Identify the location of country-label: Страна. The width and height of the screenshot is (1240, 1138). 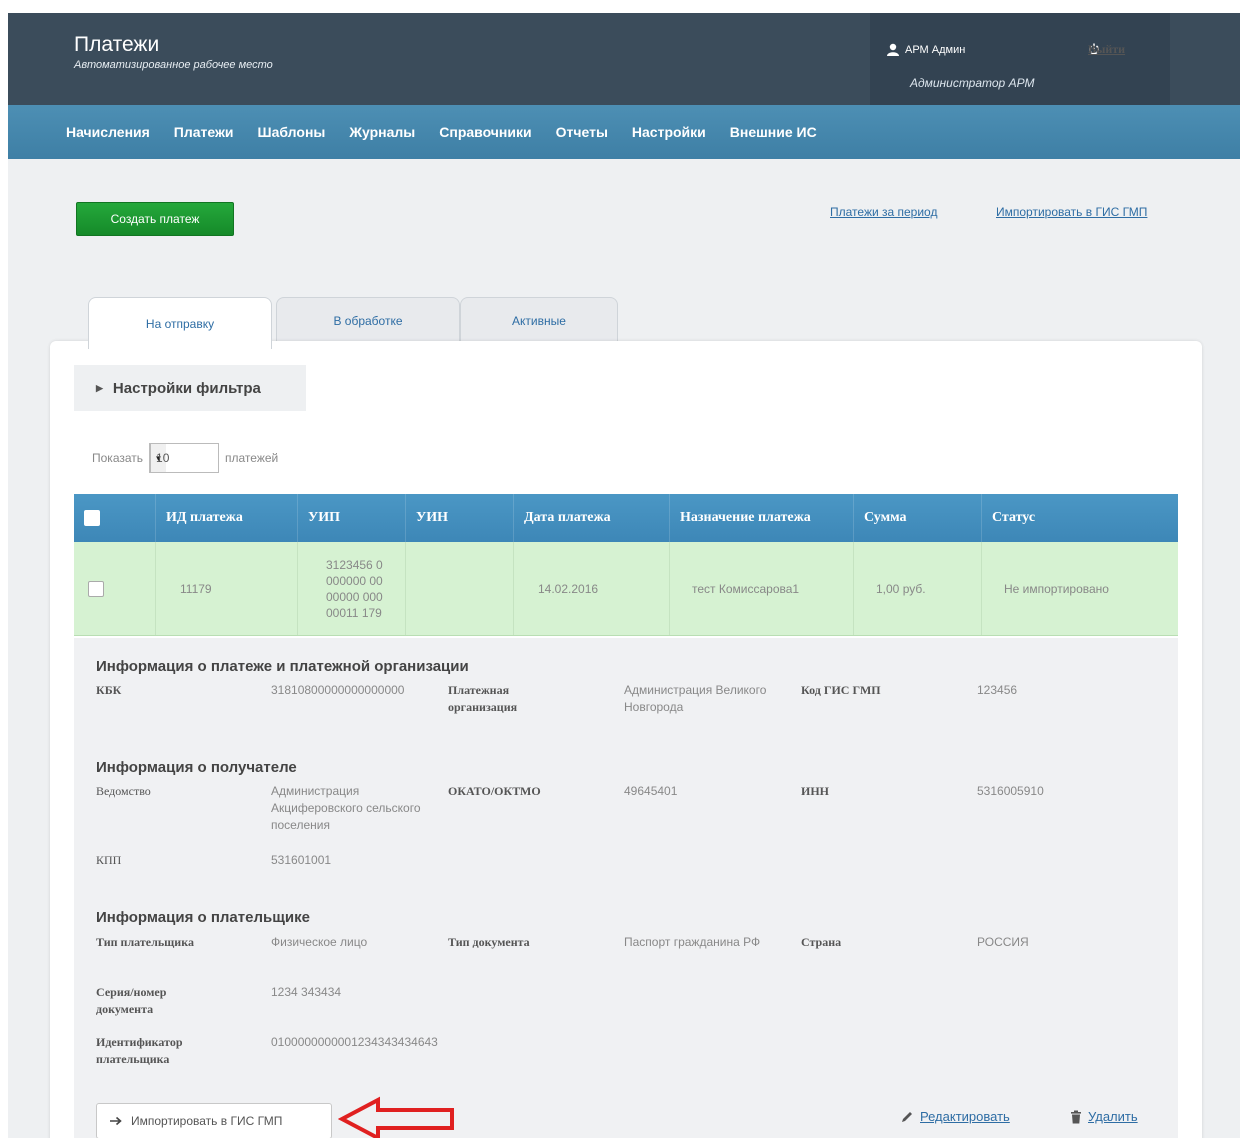
(821, 942).